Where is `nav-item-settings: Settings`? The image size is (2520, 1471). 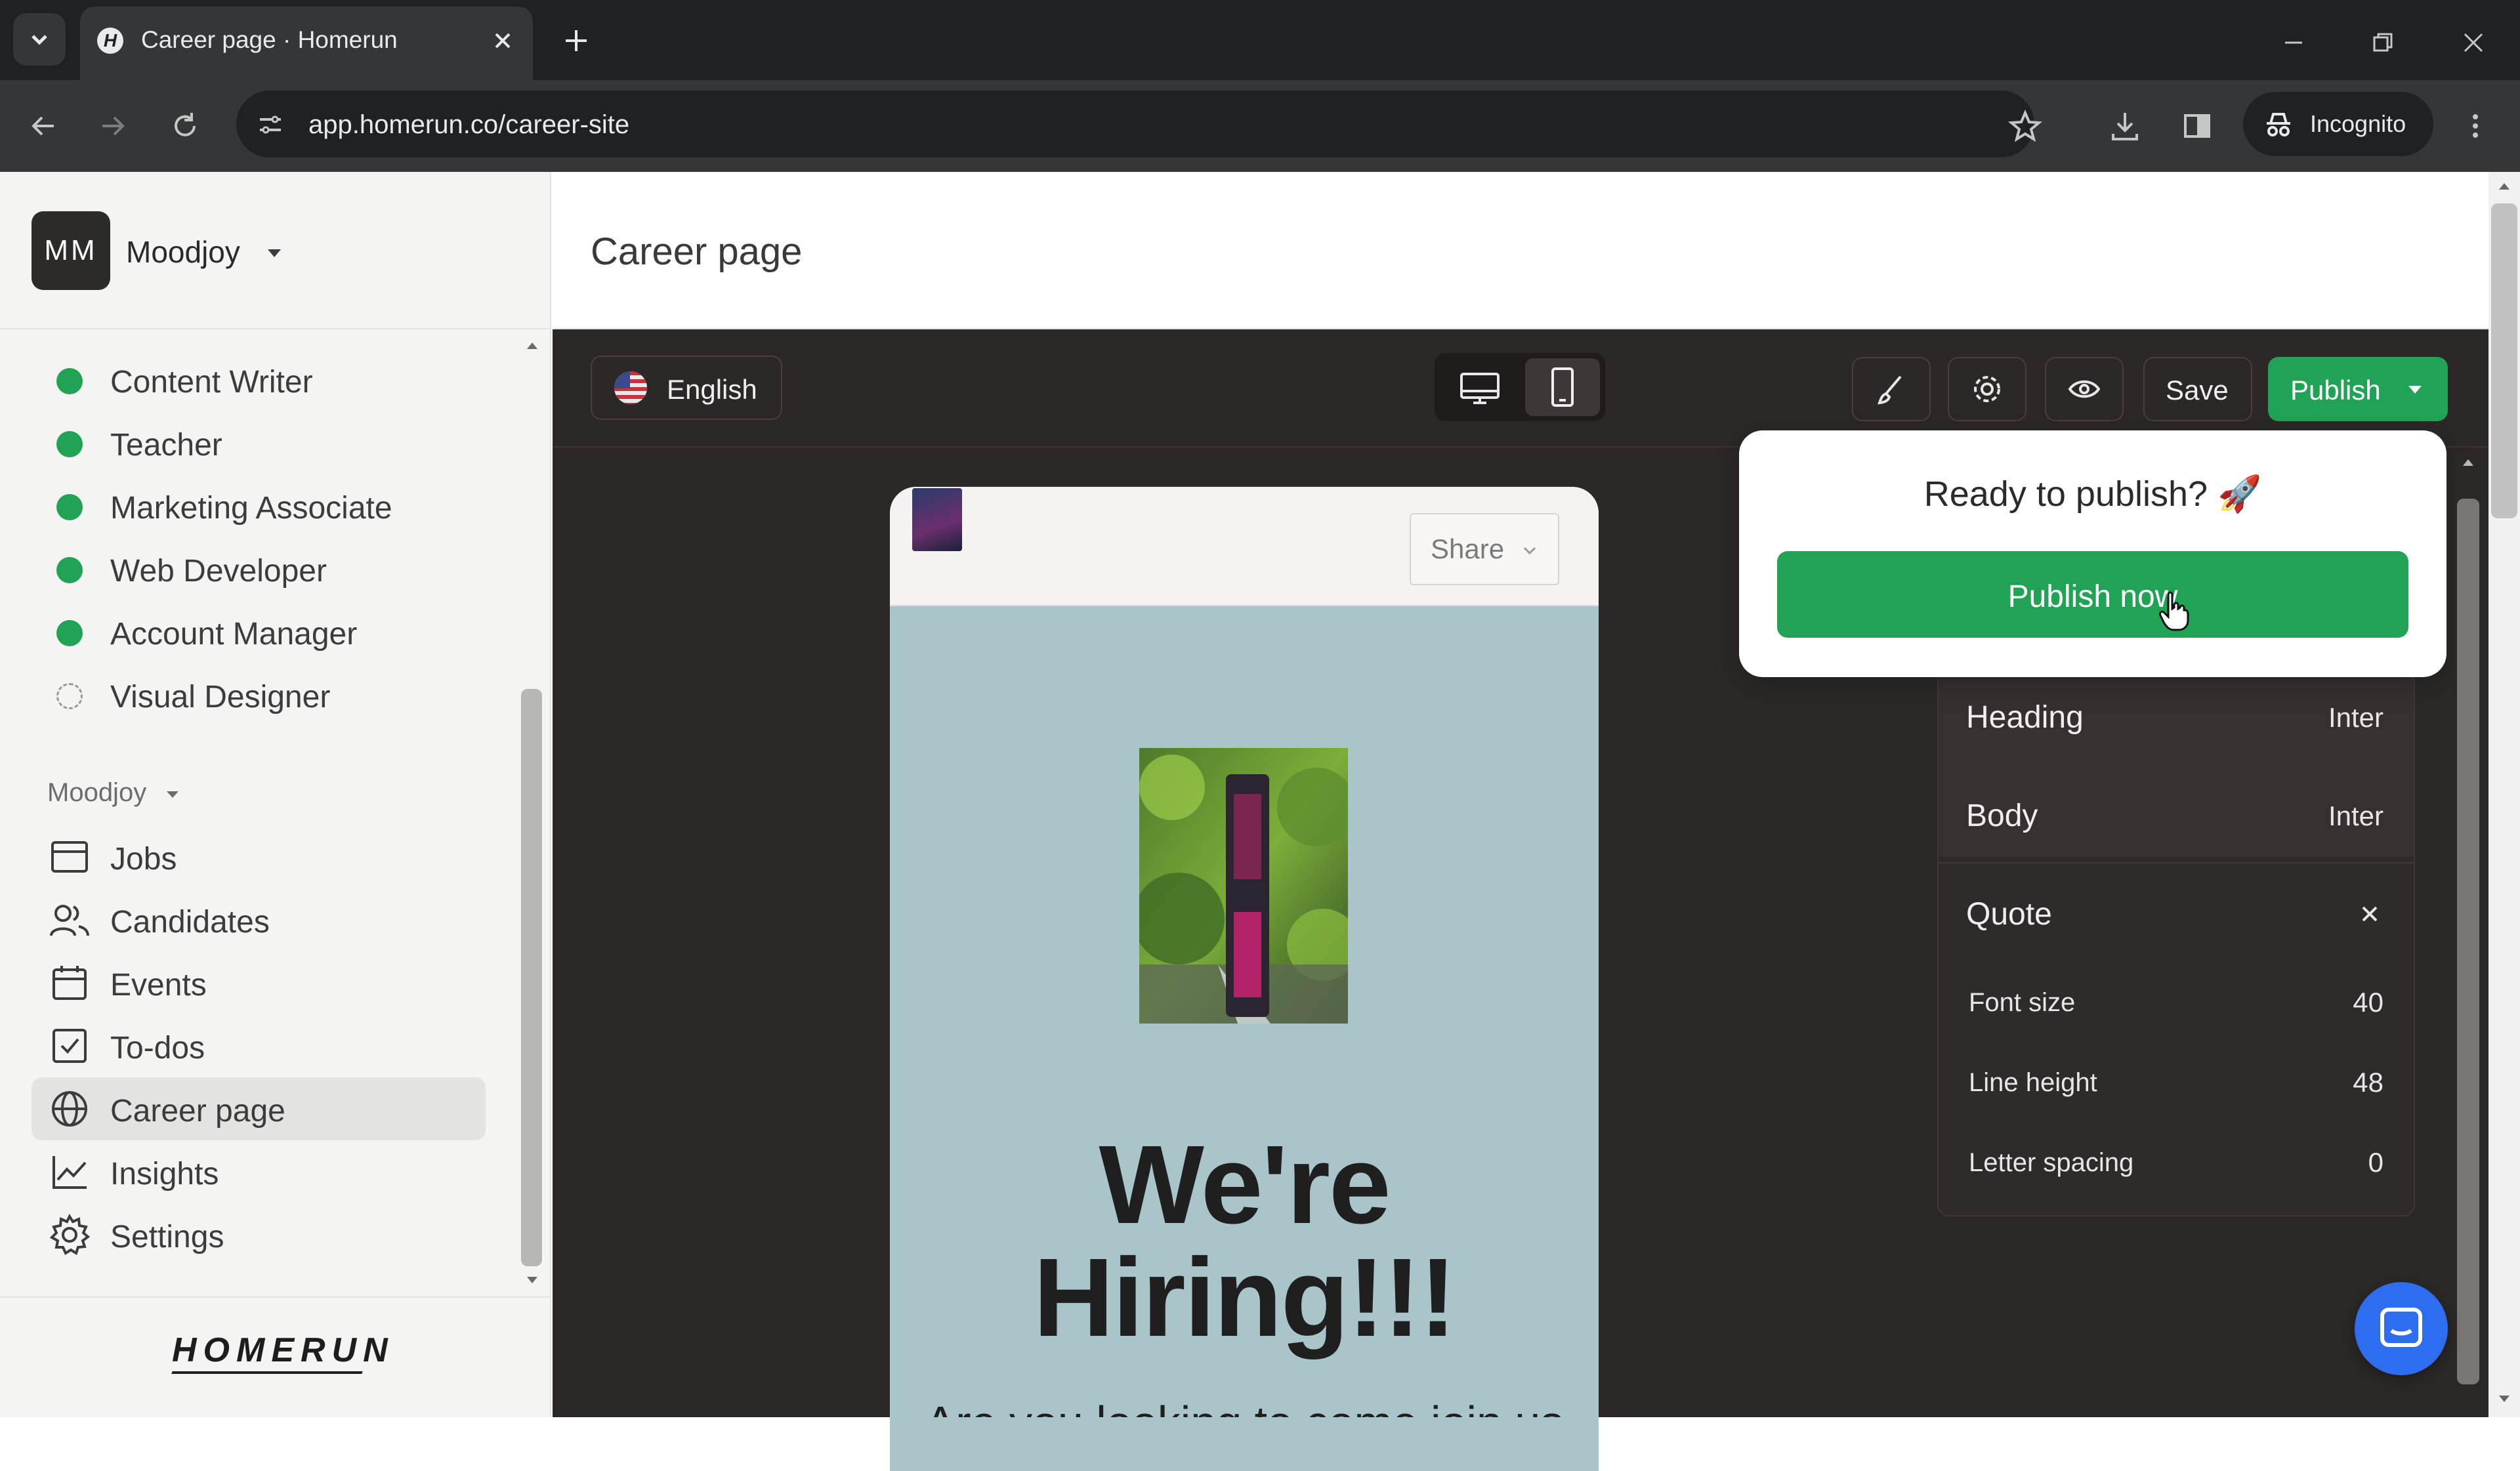
nav-item-settings: Settings is located at coordinates (167, 1237).